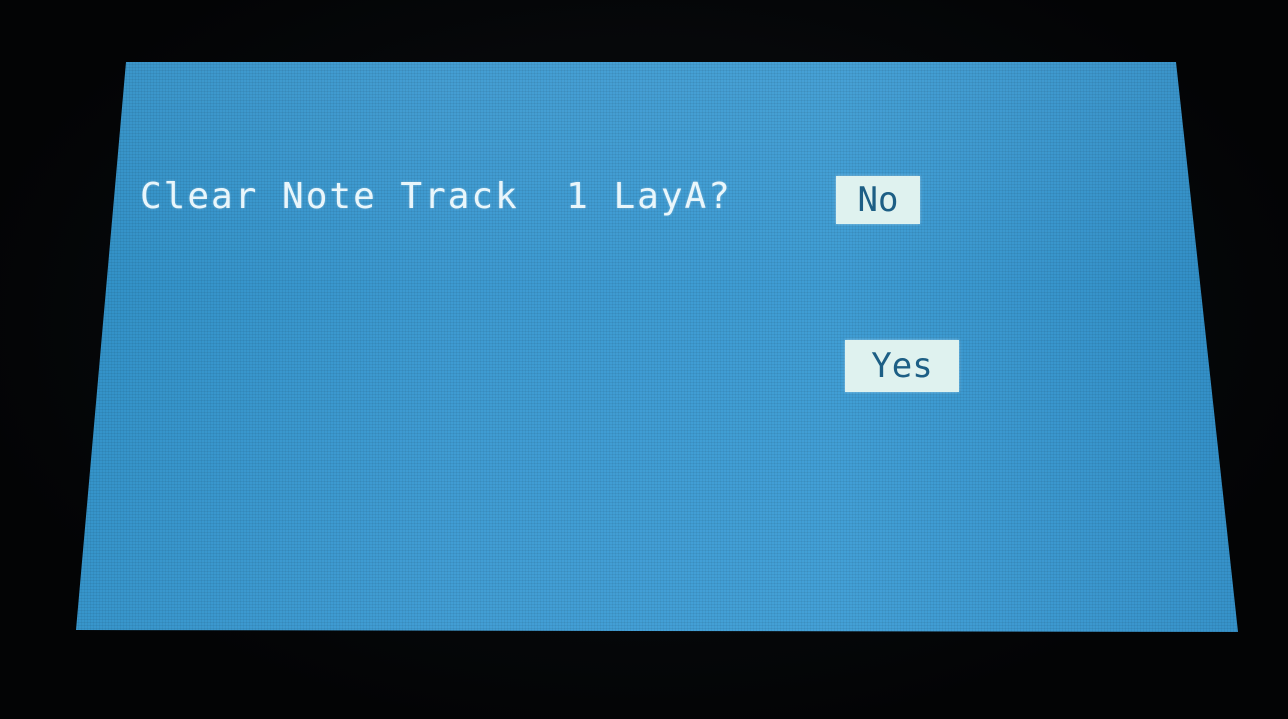  What do you see at coordinates (902, 366) in the screenshot?
I see `yes-button: Yes` at bounding box center [902, 366].